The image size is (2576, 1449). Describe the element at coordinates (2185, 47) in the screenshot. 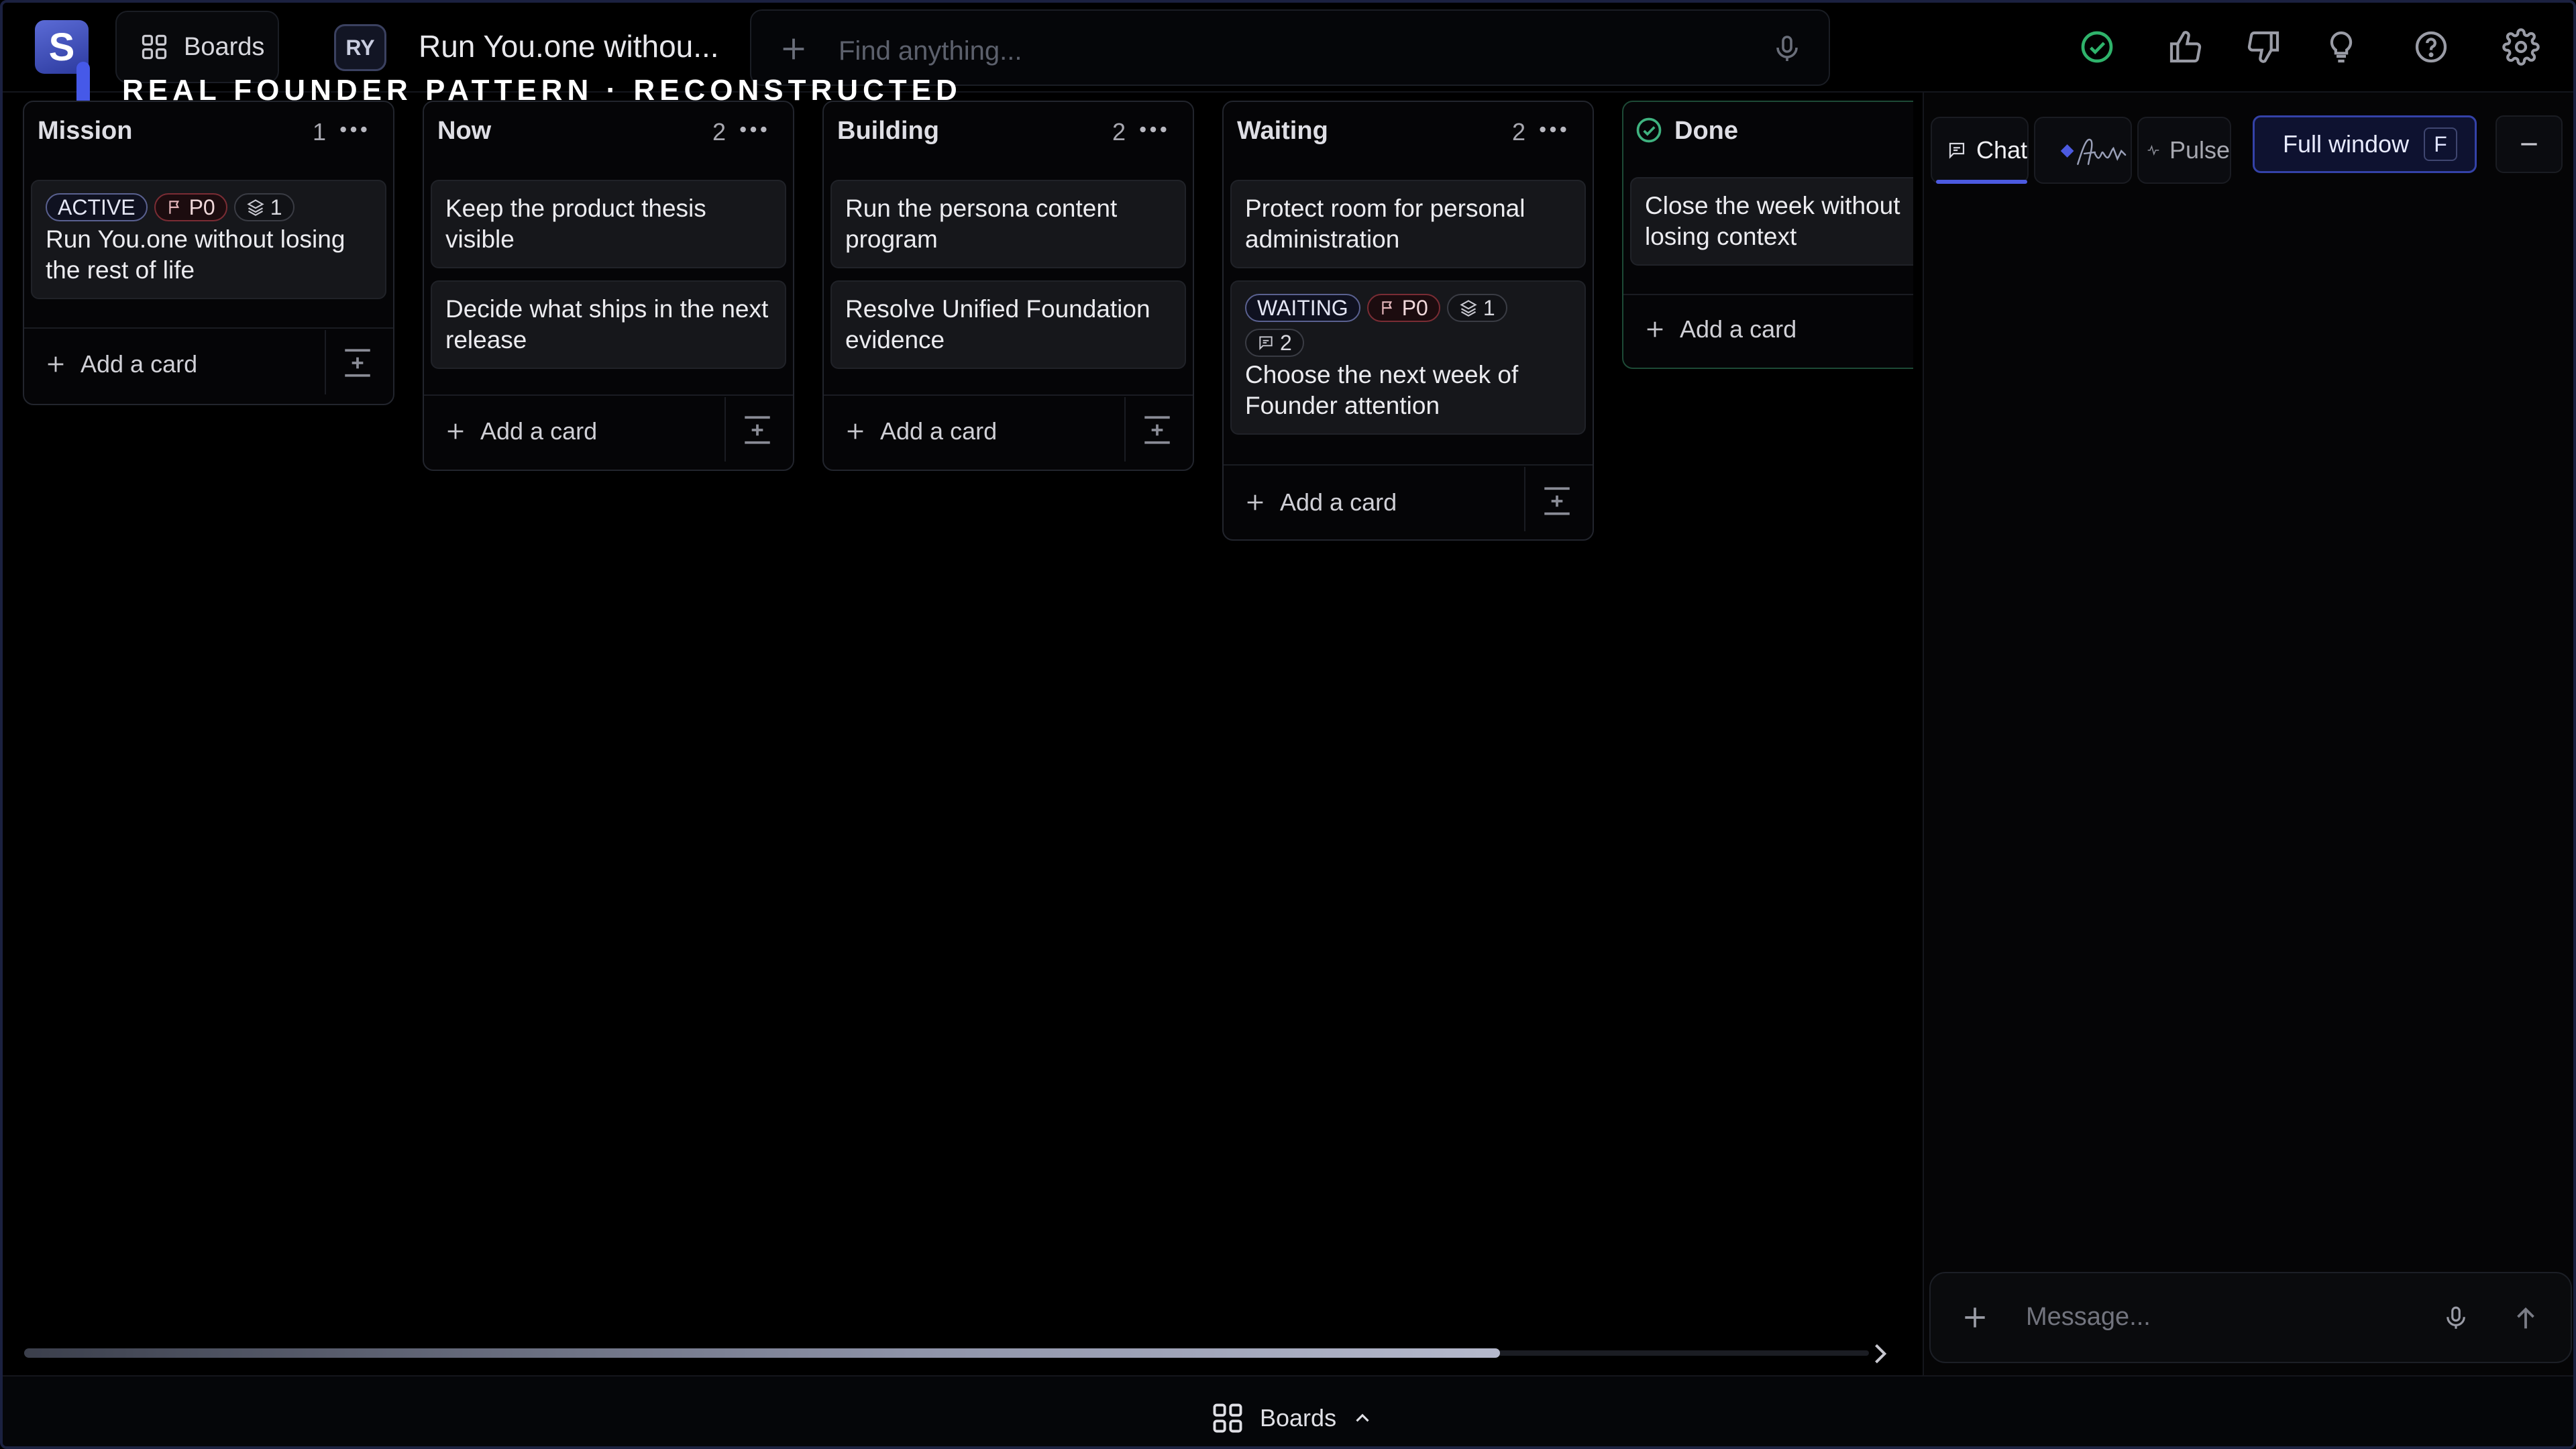

I see `thumbs-up-icon` at that location.